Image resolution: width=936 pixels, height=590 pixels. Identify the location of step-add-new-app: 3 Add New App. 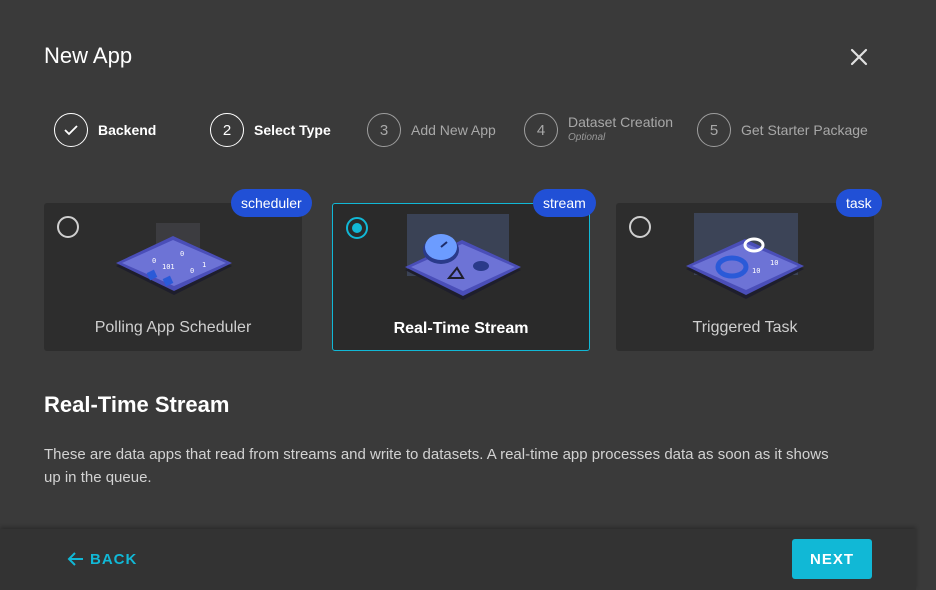
(431, 130).